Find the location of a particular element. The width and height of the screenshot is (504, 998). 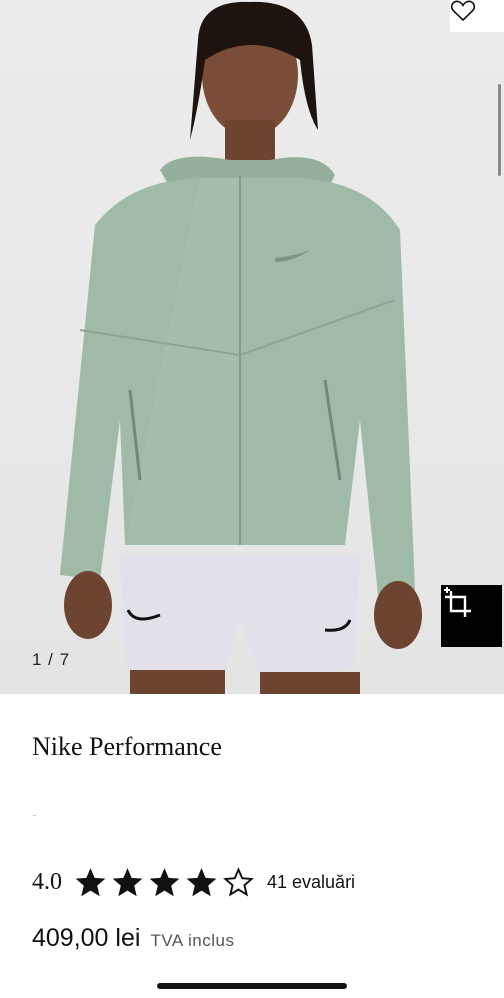

heart-icon is located at coordinates (463, 11).